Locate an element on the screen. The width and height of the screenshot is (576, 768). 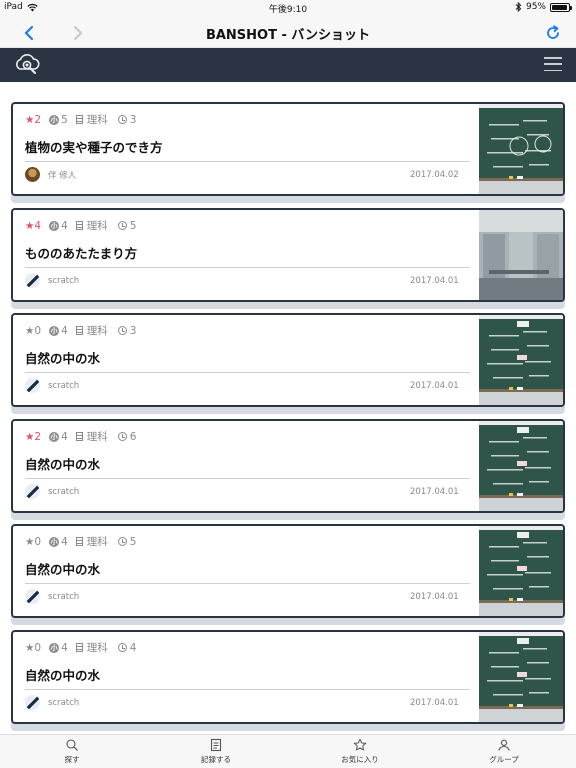
tab-search: 探す is located at coordinates (72, 751).